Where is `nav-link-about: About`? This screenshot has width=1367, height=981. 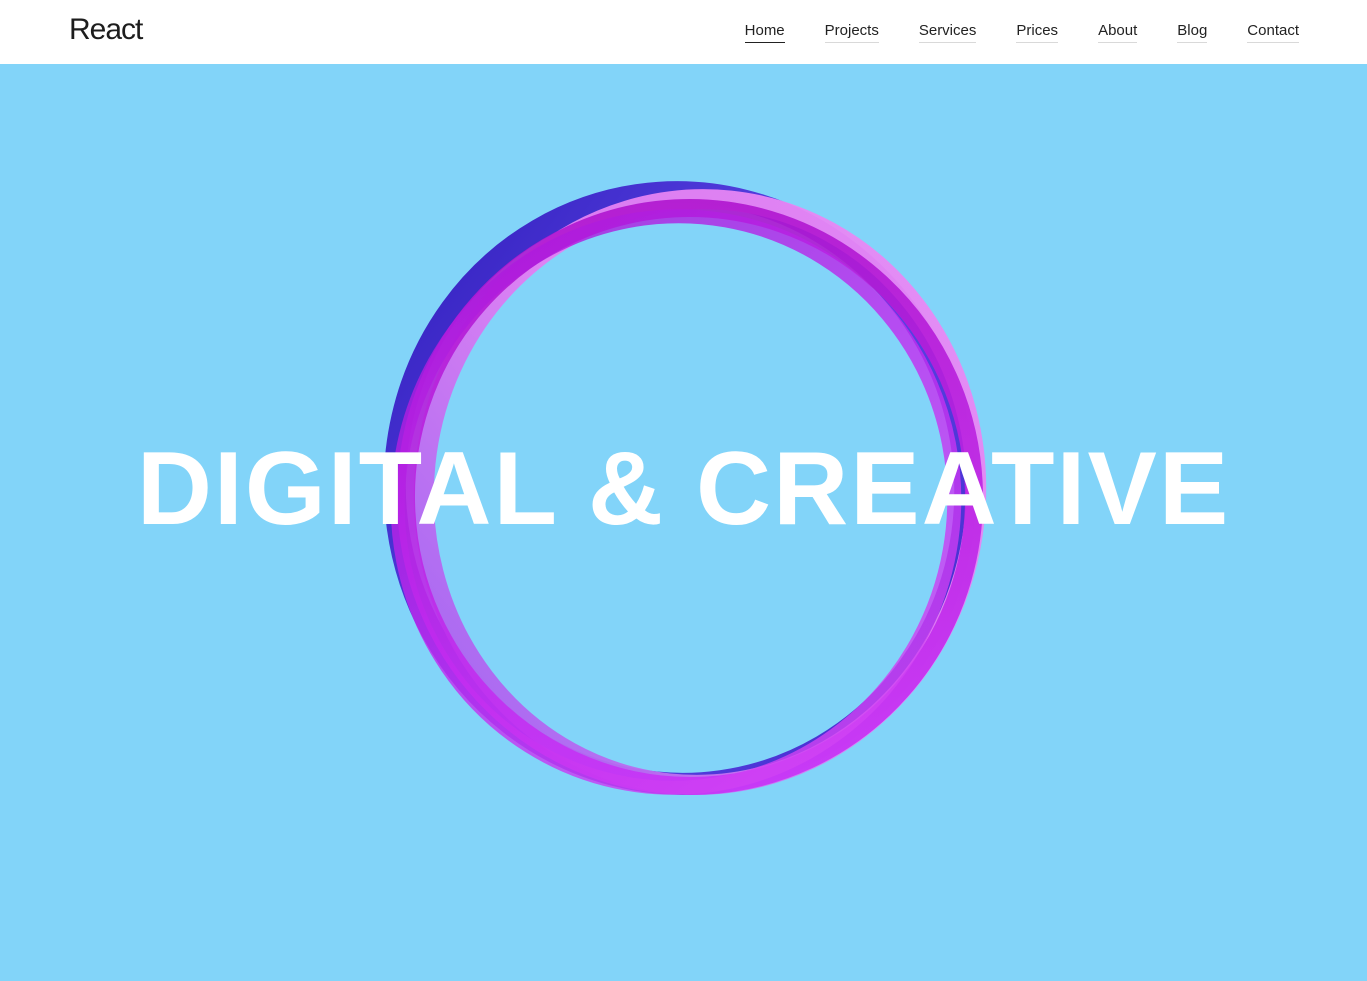 nav-link-about: About is located at coordinates (1118, 32).